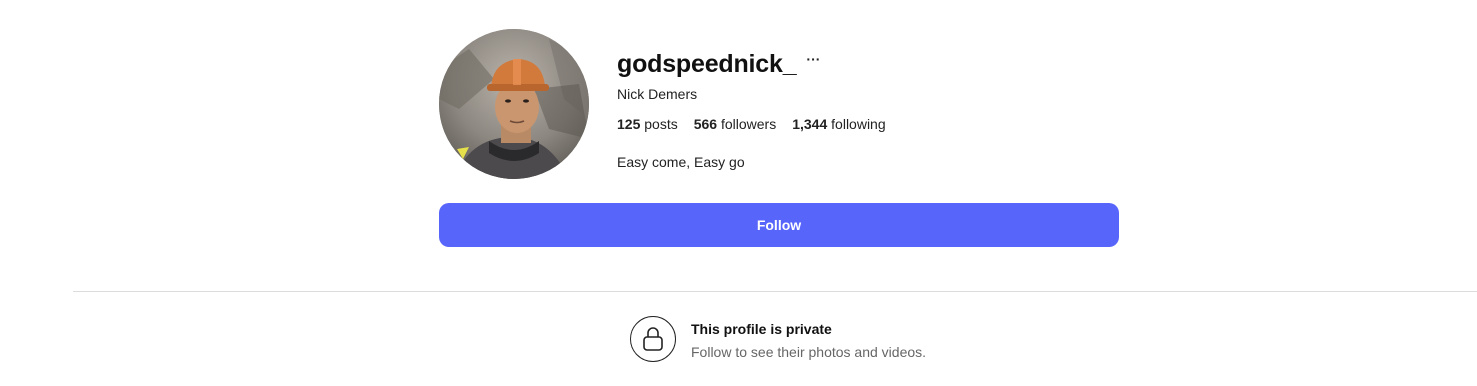 The width and height of the screenshot is (1477, 386). What do you see at coordinates (809, 352) in the screenshot?
I see `private-subtitle: Follow to see their photos and videos.` at bounding box center [809, 352].